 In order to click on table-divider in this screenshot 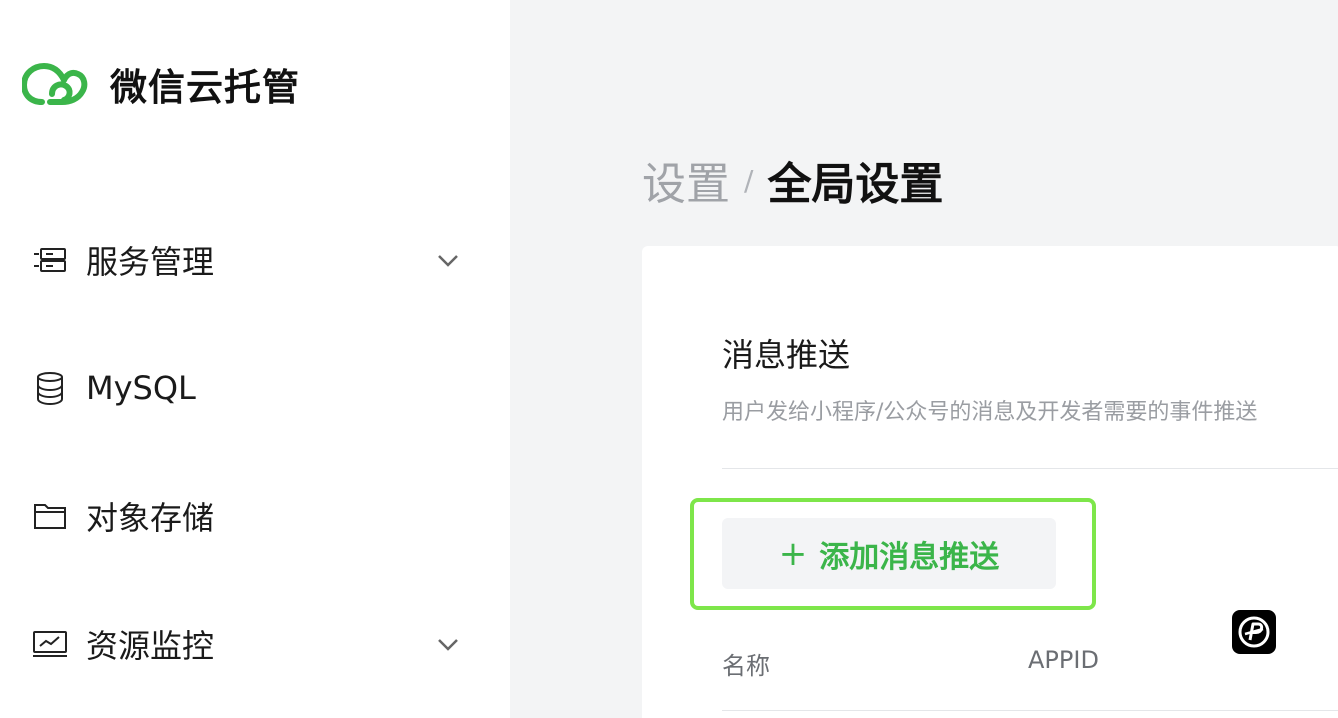, I will do `click(1030, 710)`.